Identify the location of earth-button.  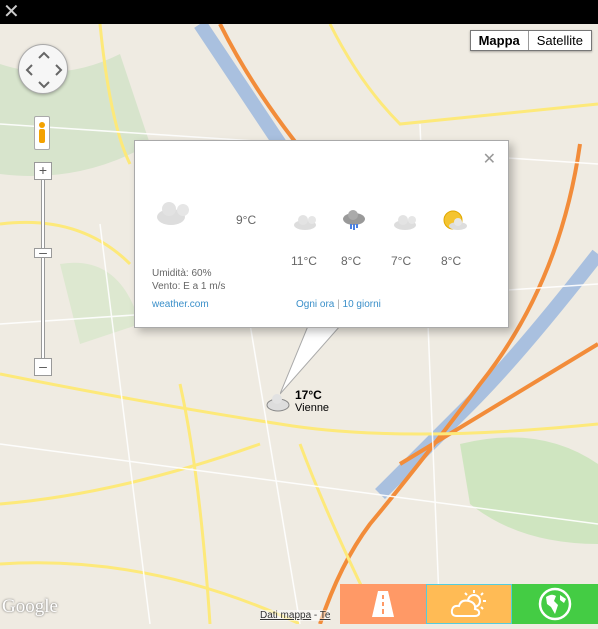
(555, 604).